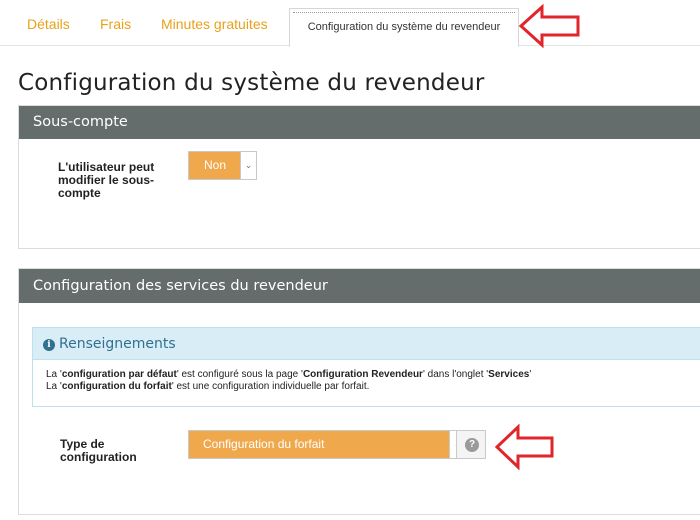 This screenshot has height=520, width=700. I want to click on question-icon: ?, so click(472, 445).